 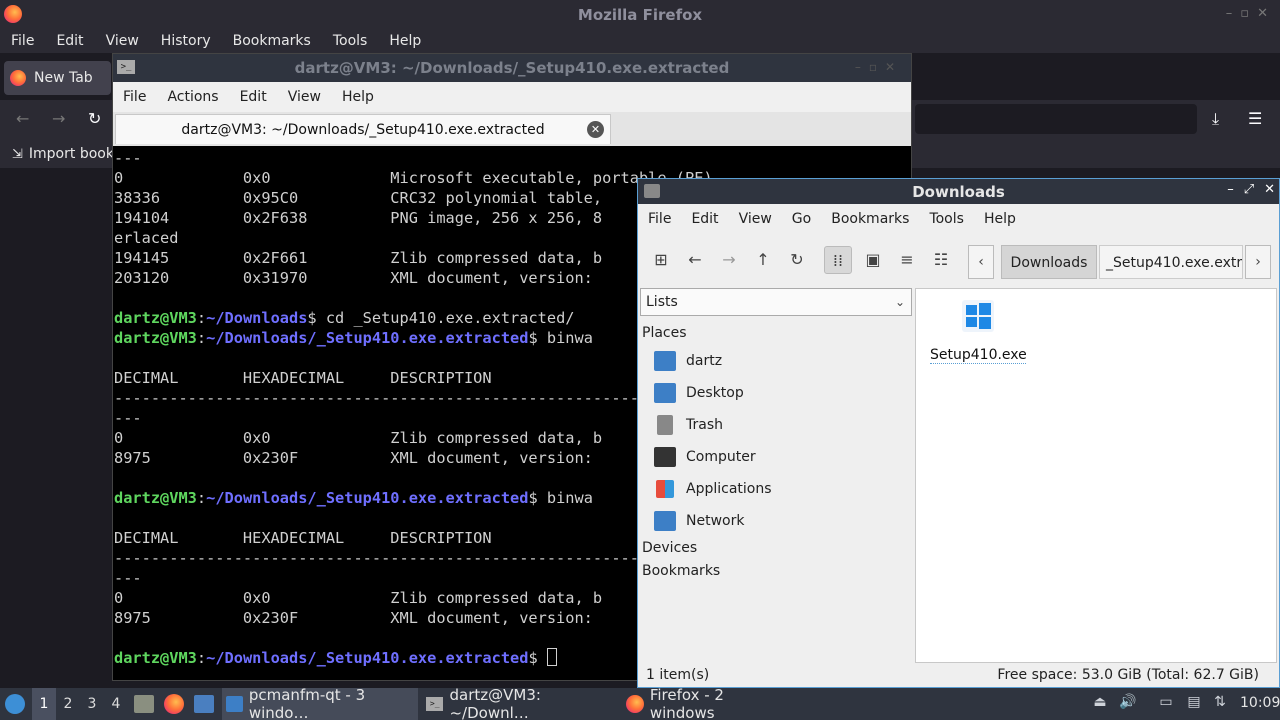 I want to click on file-item: Setup410.exe, so click(x=978, y=329).